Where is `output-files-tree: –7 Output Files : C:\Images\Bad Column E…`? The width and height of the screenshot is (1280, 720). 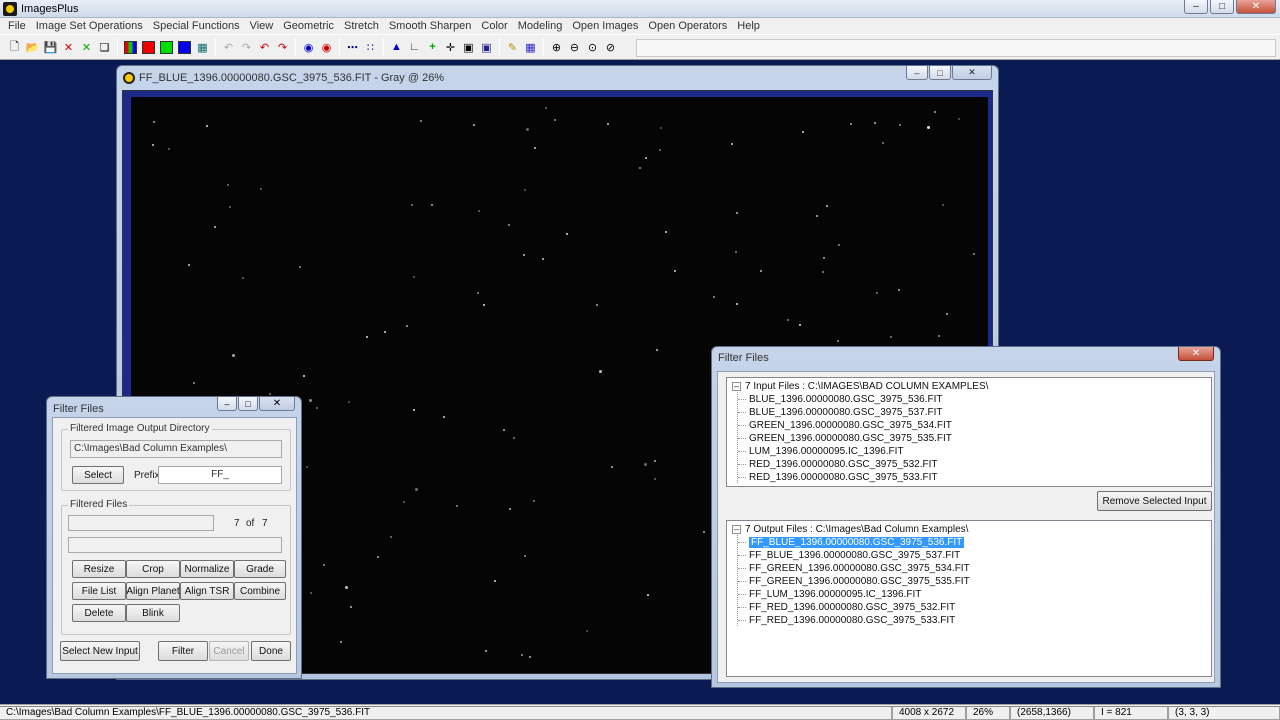 output-files-tree: –7 Output Files : C:\Images\Bad Column E… is located at coordinates (969, 598).